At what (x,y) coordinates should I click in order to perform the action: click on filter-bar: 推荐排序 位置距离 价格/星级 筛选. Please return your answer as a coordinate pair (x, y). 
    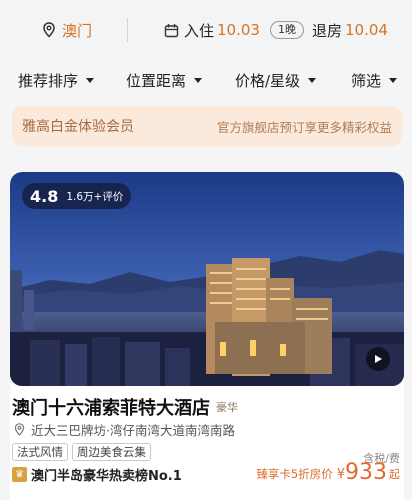
    Looking at the image, I should click on (206, 80).